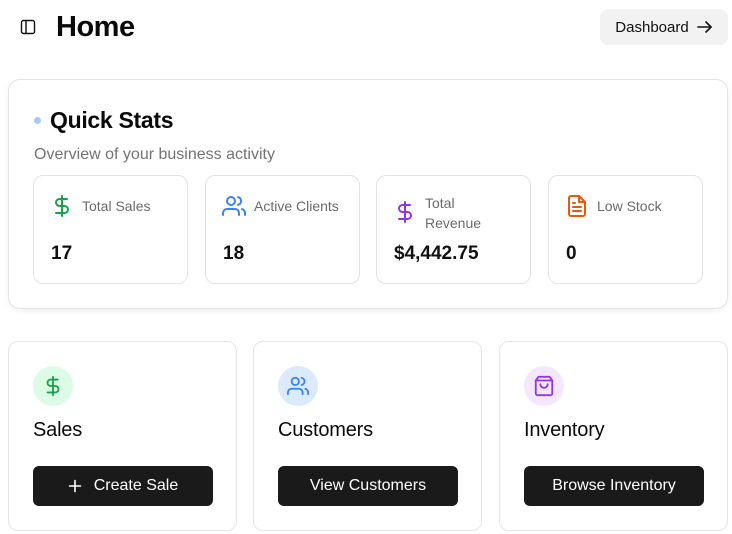  I want to click on arrow-right-icon, so click(704, 27).